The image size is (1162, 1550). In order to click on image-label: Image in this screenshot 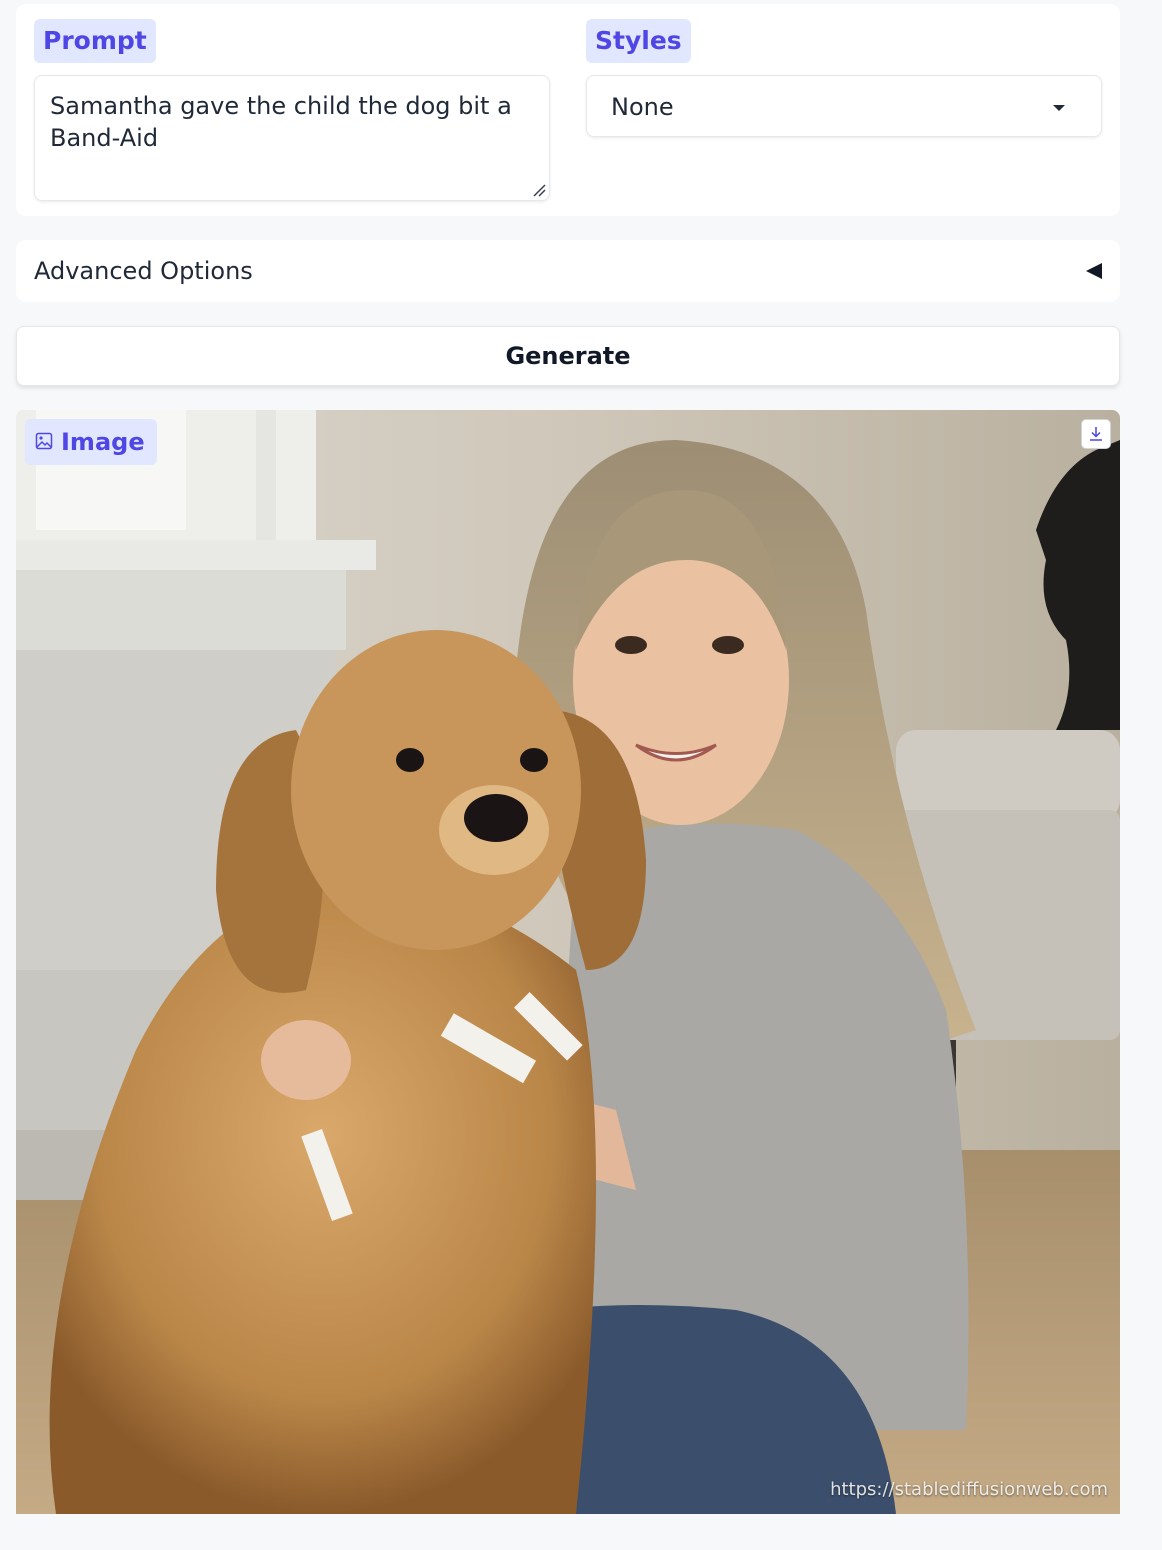, I will do `click(91, 442)`.